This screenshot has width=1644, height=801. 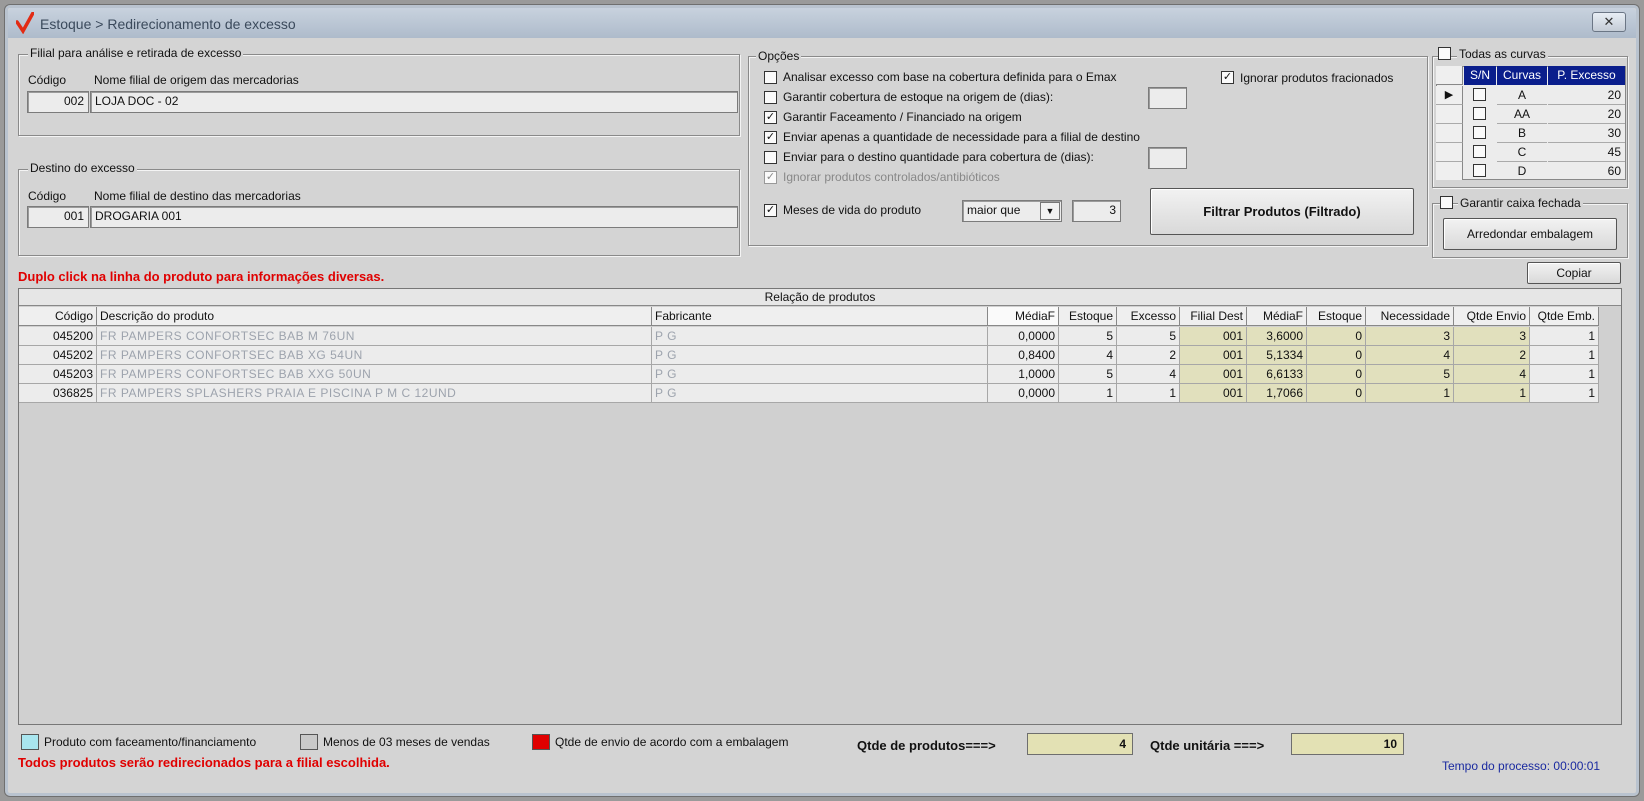 What do you see at coordinates (1522, 75) in the screenshot?
I see `curvas-header-curvas: Curvas` at bounding box center [1522, 75].